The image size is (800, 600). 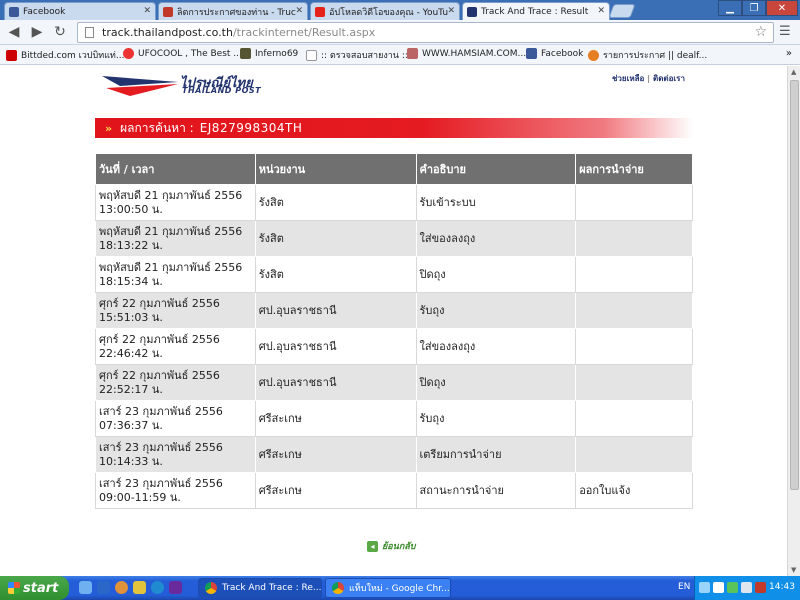 I want to click on cell-description: ใส่ของลงถุง, so click(x=496, y=238).